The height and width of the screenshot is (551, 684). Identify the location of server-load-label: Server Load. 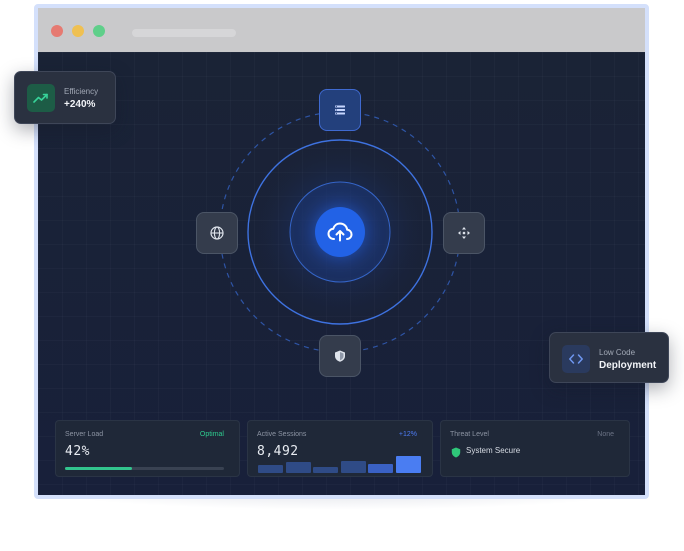
(84, 434).